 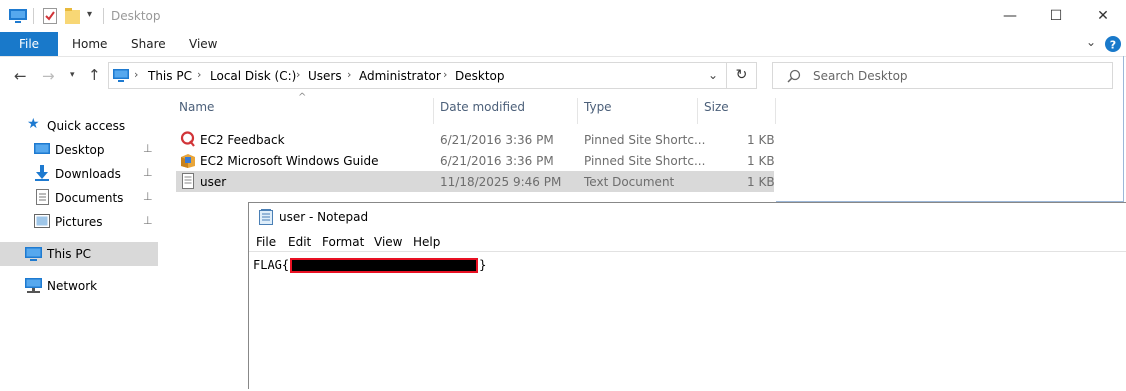 What do you see at coordinates (29, 44) in the screenshot?
I see `tab-file: File` at bounding box center [29, 44].